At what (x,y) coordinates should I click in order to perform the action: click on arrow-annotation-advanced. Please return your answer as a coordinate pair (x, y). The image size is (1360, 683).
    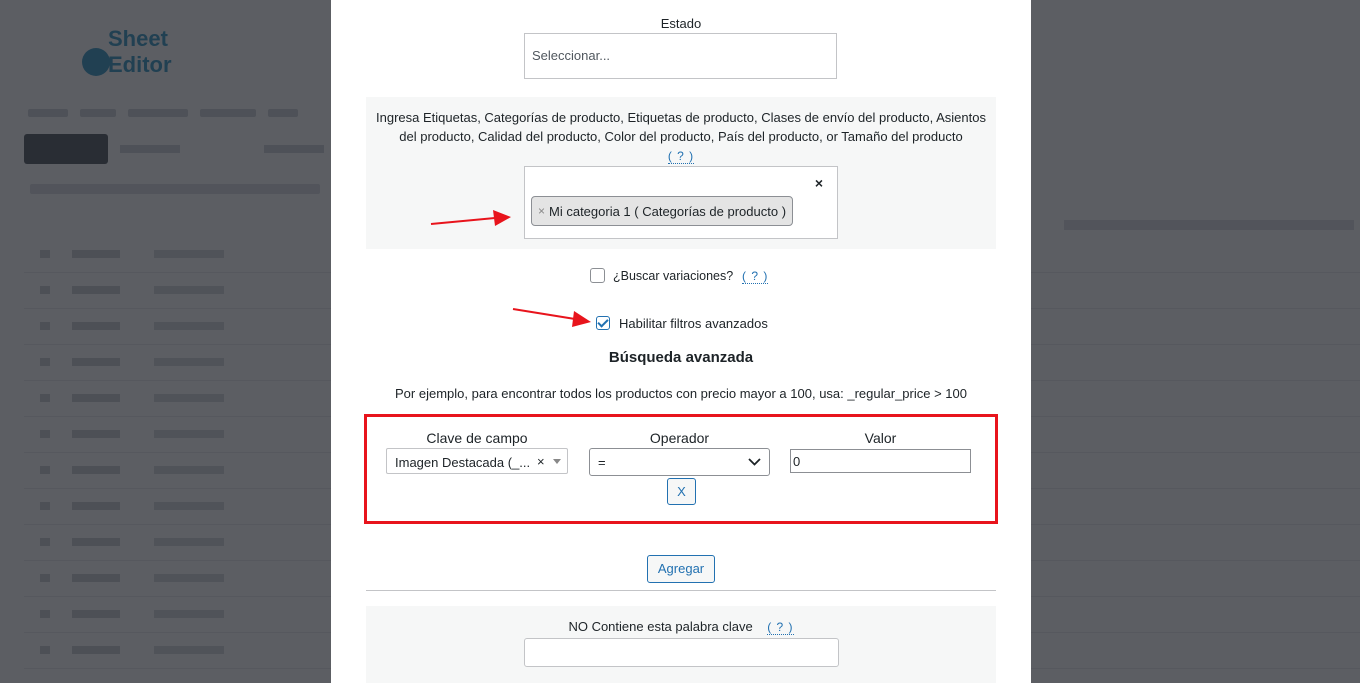
    Looking at the image, I should click on (551, 317).